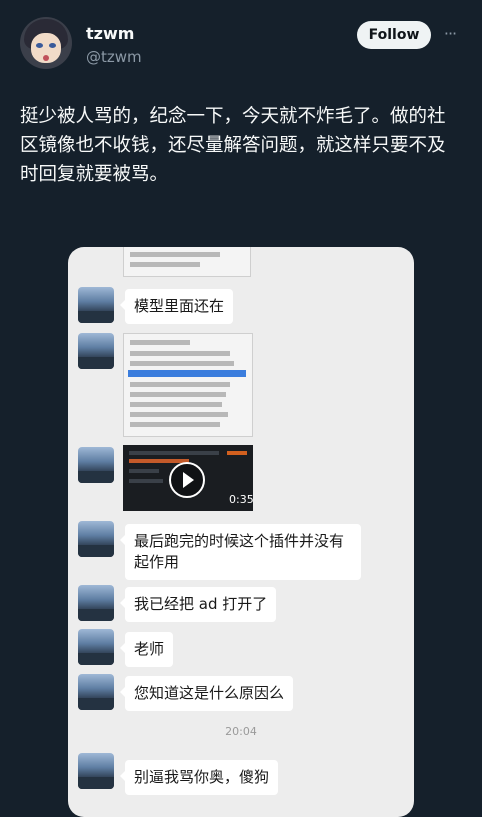  What do you see at coordinates (450, 34) in the screenshot?
I see `more-options-icon: ···` at bounding box center [450, 34].